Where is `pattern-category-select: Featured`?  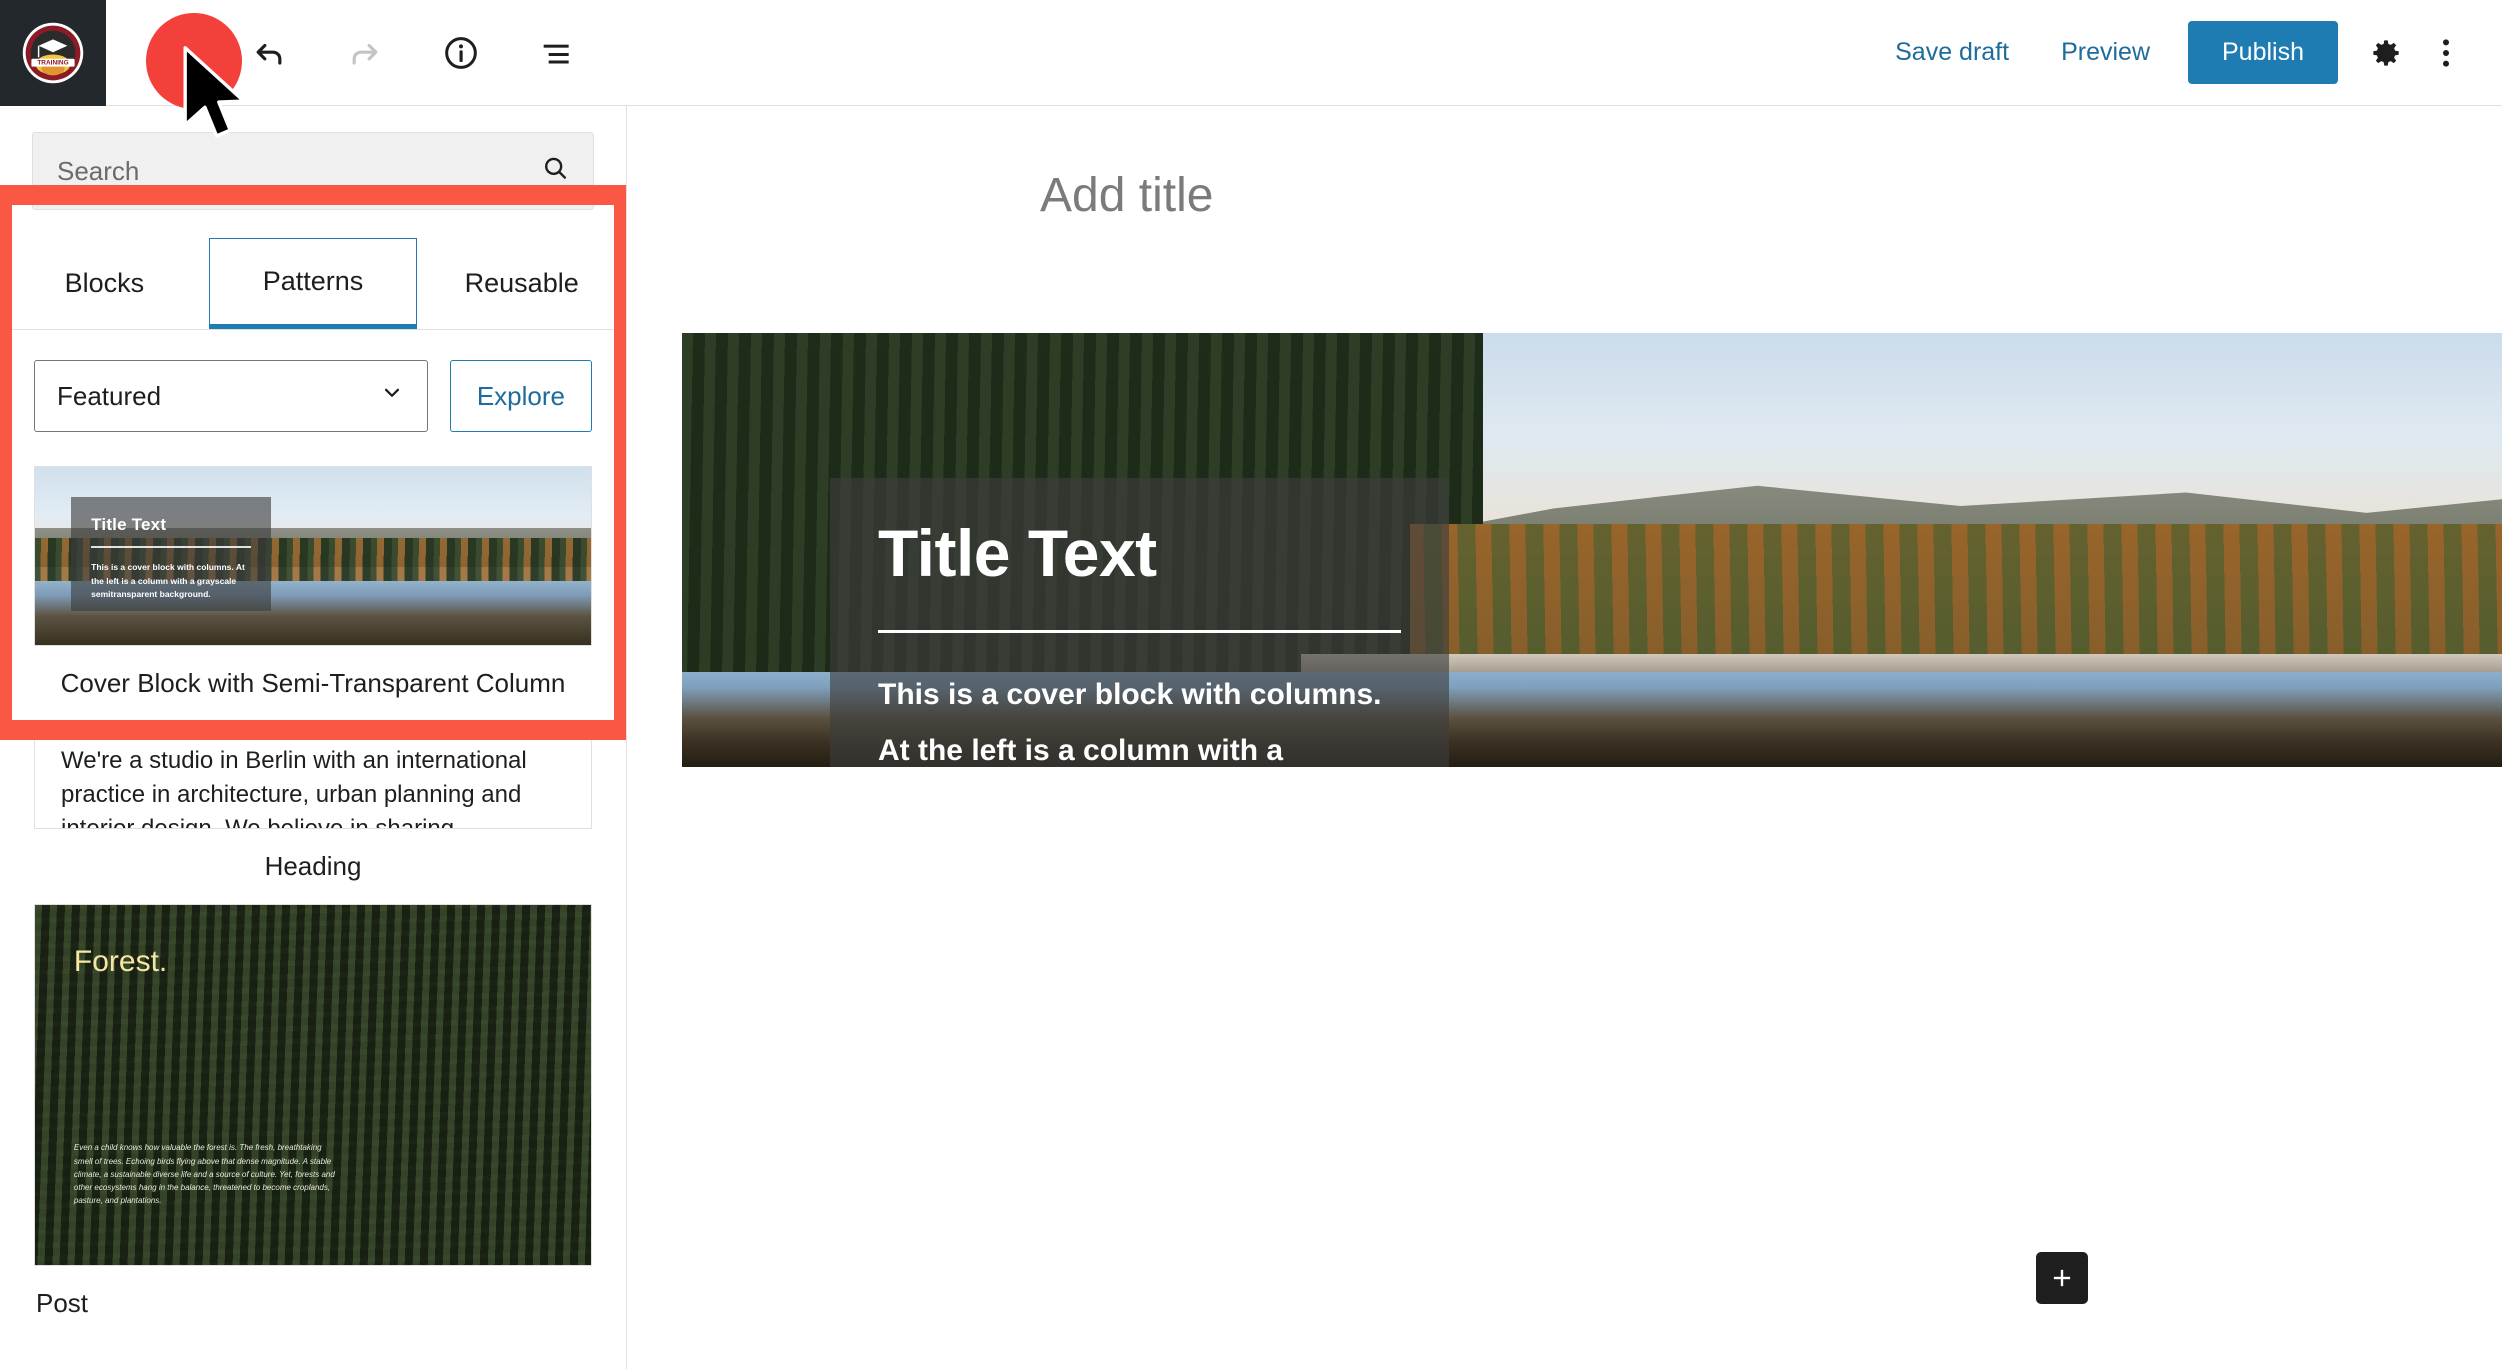 pattern-category-select: Featured is located at coordinates (231, 396).